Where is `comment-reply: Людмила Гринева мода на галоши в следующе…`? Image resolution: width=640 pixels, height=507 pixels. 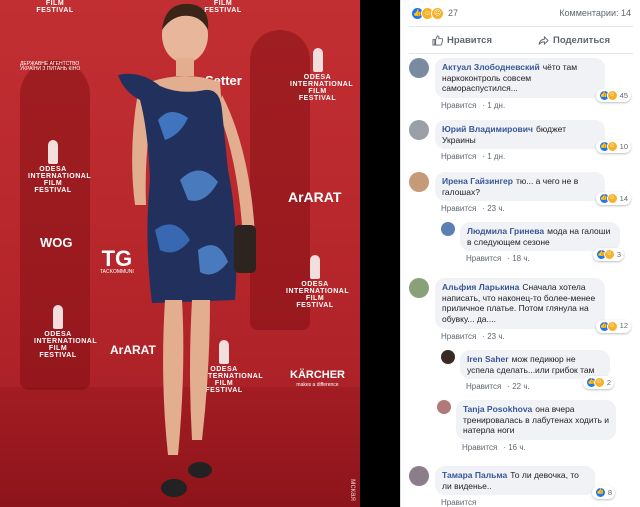
comment-reply: Людмила Гринева мода на галоши в следующе… is located at coordinates (532, 242).